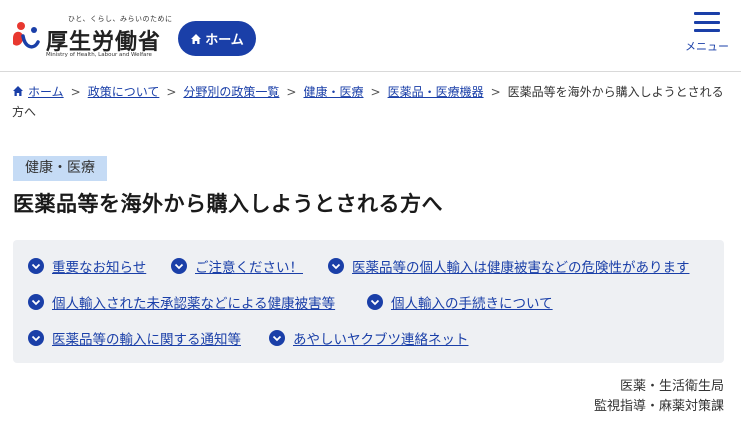 The image size is (741, 435). I want to click on anchor-link-import-procedure: 個人輸入の手続きについて, so click(460, 302).